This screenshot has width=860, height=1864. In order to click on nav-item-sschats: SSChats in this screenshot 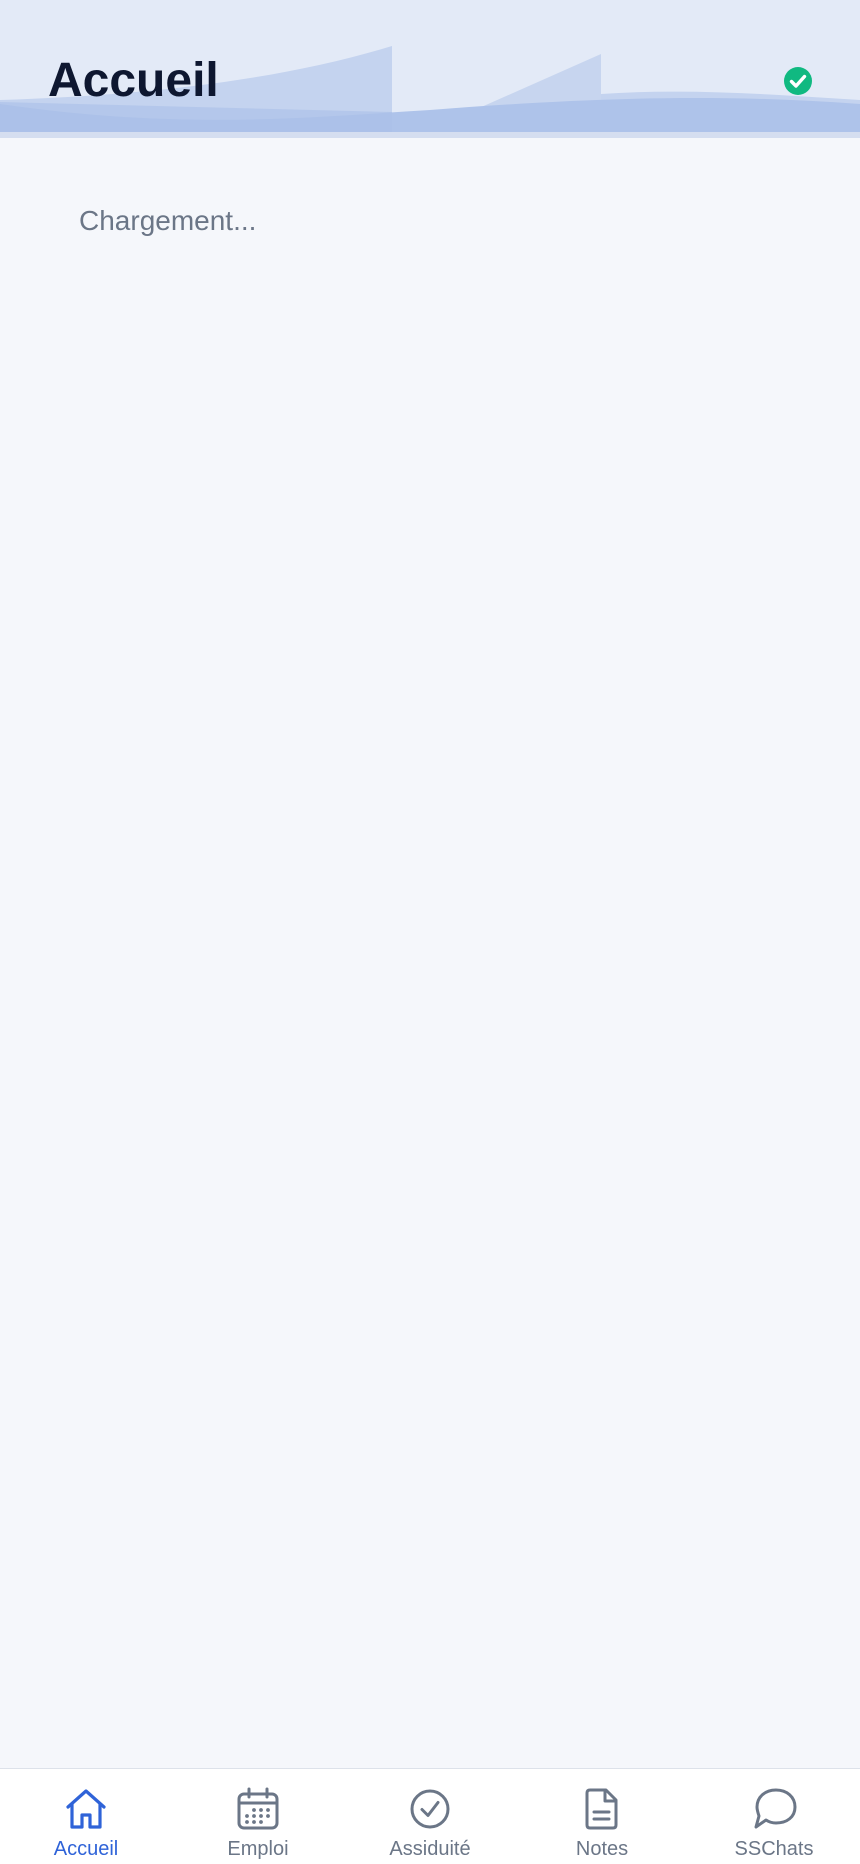, I will do `click(774, 1816)`.